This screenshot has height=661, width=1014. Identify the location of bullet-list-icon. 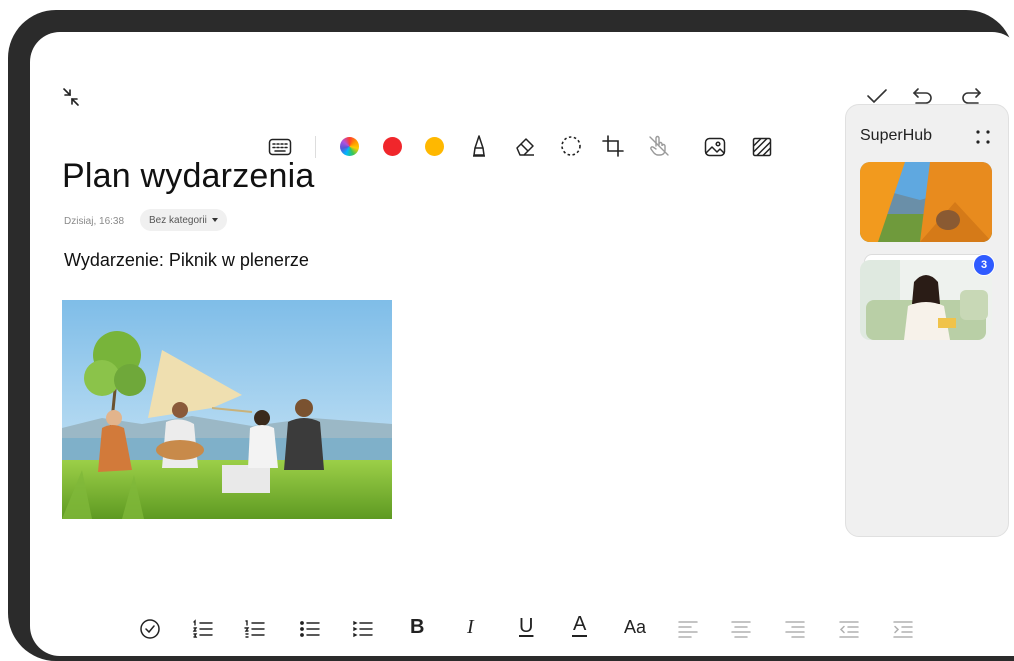
(310, 629).